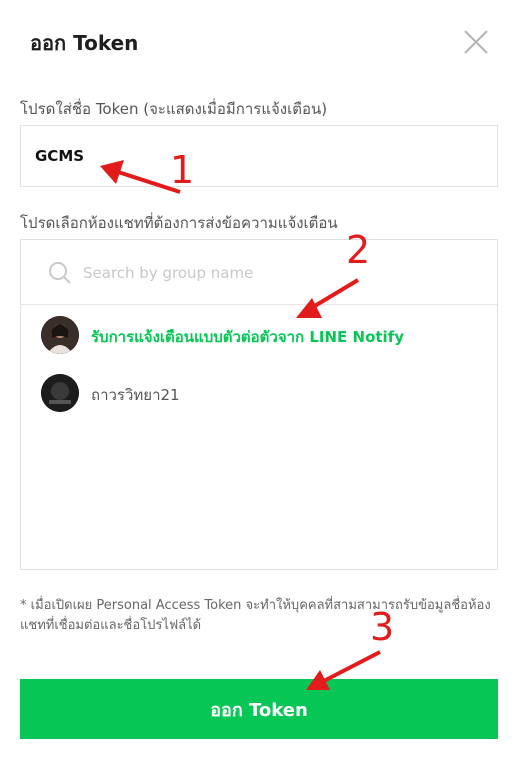 This screenshot has width=518, height=759. Describe the element at coordinates (84, 43) in the screenshot. I see `dialog-title: ออก Token` at that location.